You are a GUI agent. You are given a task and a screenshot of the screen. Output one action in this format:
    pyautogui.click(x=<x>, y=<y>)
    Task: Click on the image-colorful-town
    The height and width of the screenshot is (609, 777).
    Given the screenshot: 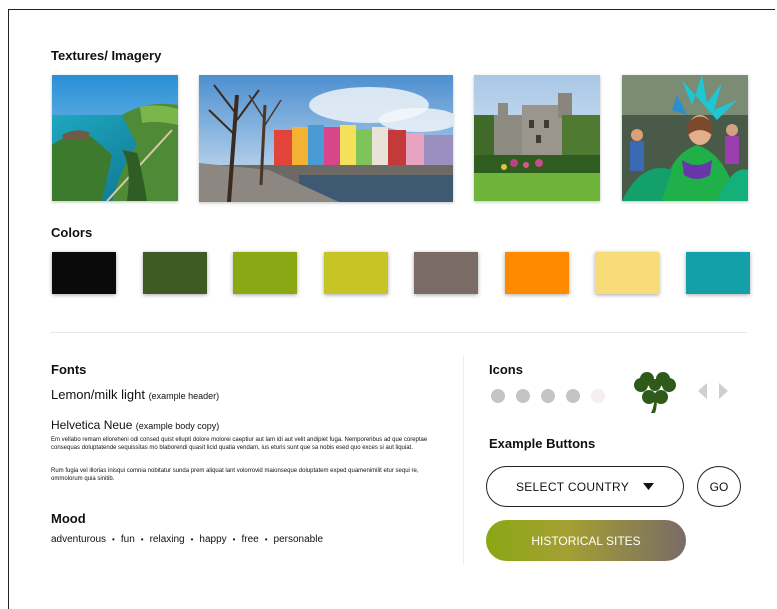 What is the action you would take?
    pyautogui.click(x=326, y=138)
    